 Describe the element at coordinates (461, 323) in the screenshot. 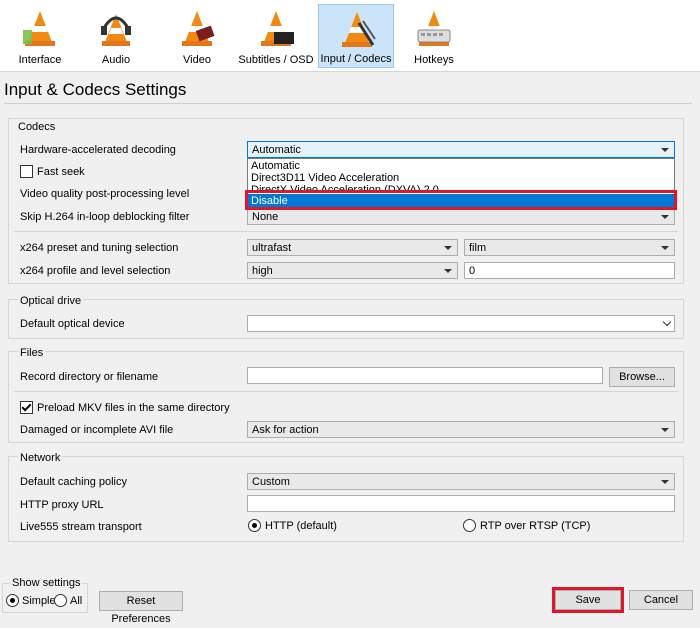

I see `optical-device-select` at that location.